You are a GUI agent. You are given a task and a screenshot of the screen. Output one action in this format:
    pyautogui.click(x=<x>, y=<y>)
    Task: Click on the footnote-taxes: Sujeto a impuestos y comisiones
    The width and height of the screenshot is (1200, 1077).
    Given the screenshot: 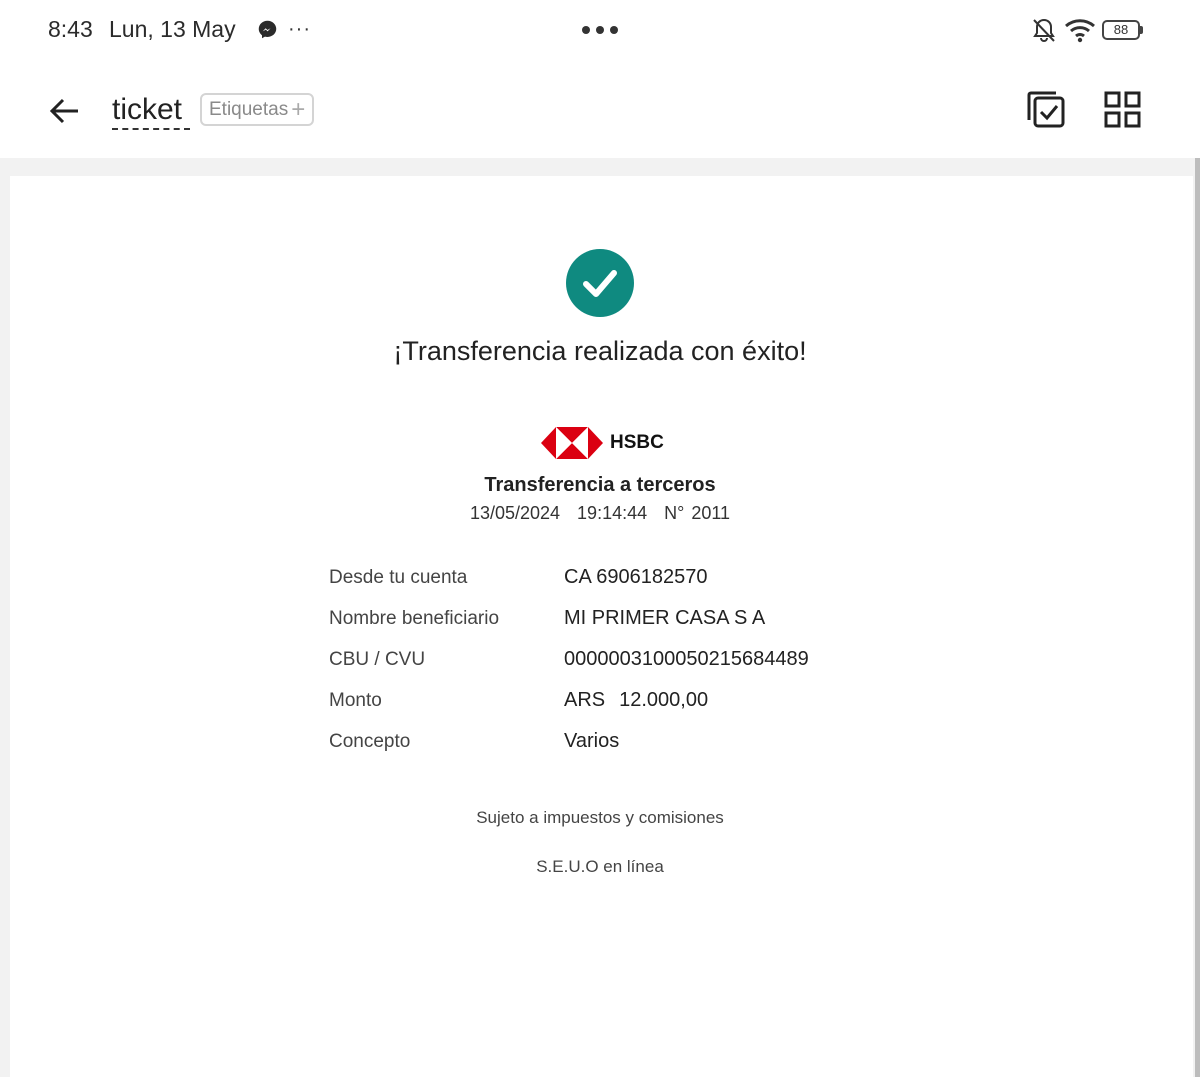 What is the action you would take?
    pyautogui.click(x=600, y=817)
    